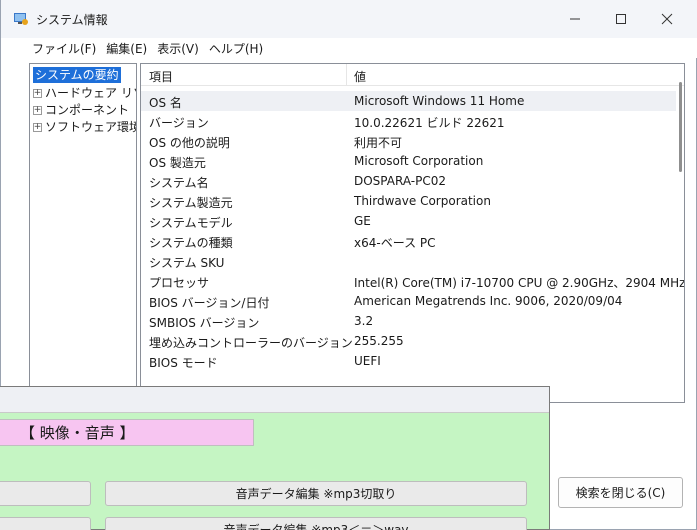 This screenshot has width=697, height=530. I want to click on minimize-button, so click(575, 19).